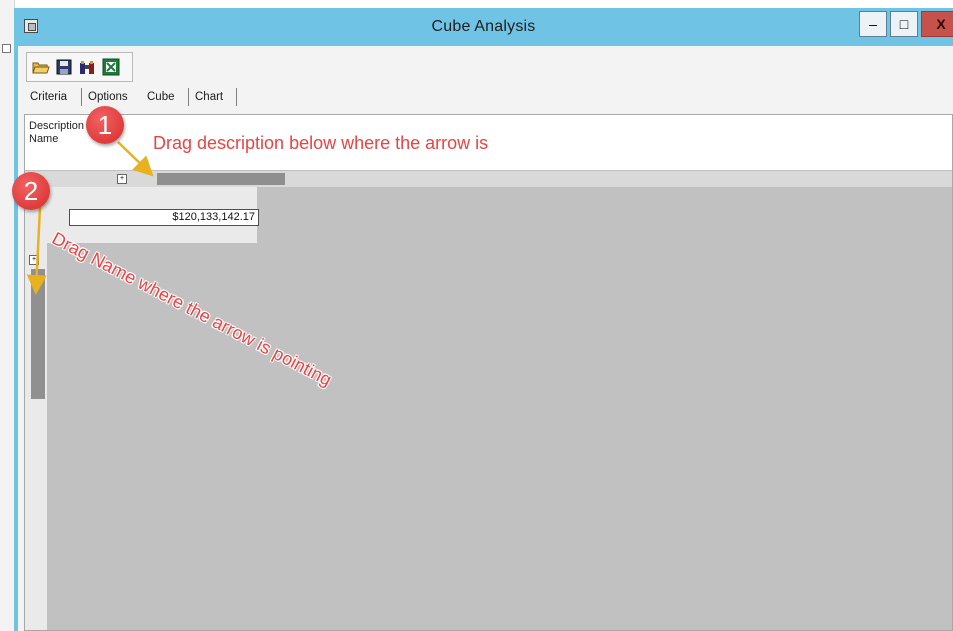  I want to click on binoculars-icon, so click(87, 67).